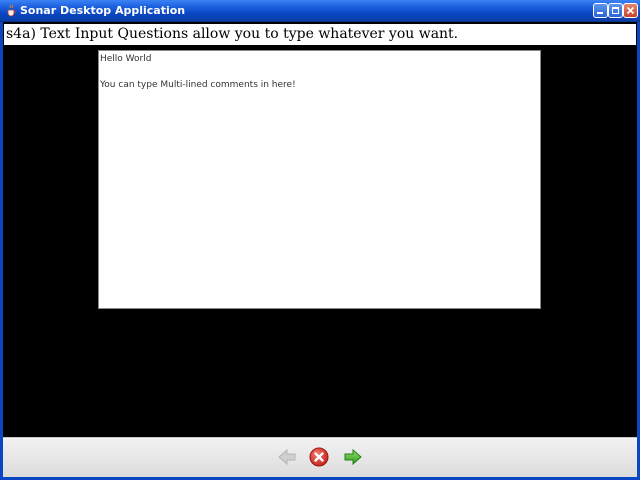 The height and width of the screenshot is (480, 640). I want to click on minimize-icon, so click(600, 13).